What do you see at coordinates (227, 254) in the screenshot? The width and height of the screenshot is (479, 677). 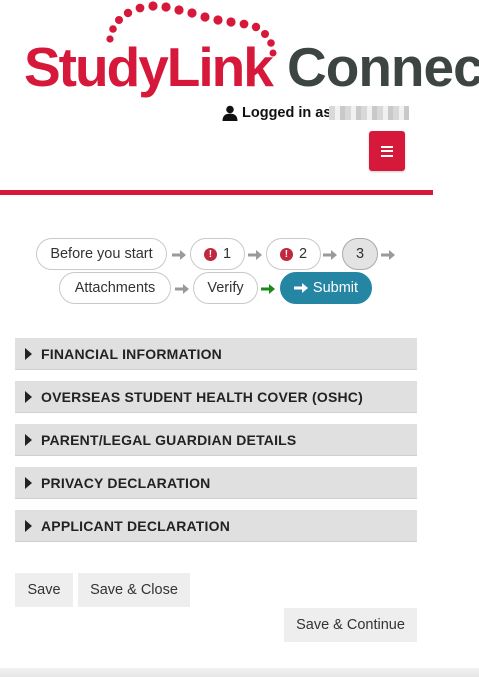 I see `step-label: 1` at bounding box center [227, 254].